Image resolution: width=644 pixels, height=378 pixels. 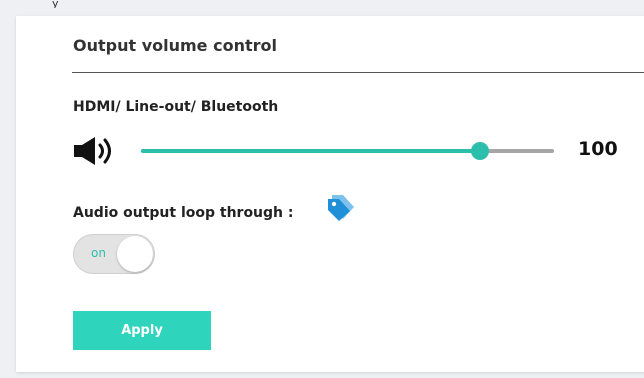 What do you see at coordinates (480, 151) in the screenshot?
I see `volume-slider-thumb` at bounding box center [480, 151].